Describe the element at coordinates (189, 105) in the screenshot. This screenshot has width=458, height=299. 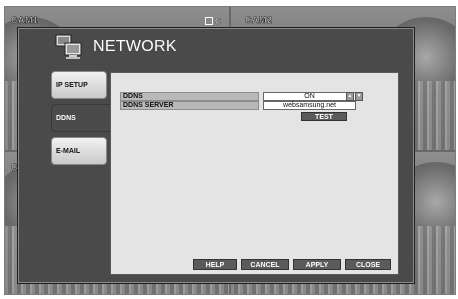
I see `ddns-server-label: DDNS SERVER` at that location.